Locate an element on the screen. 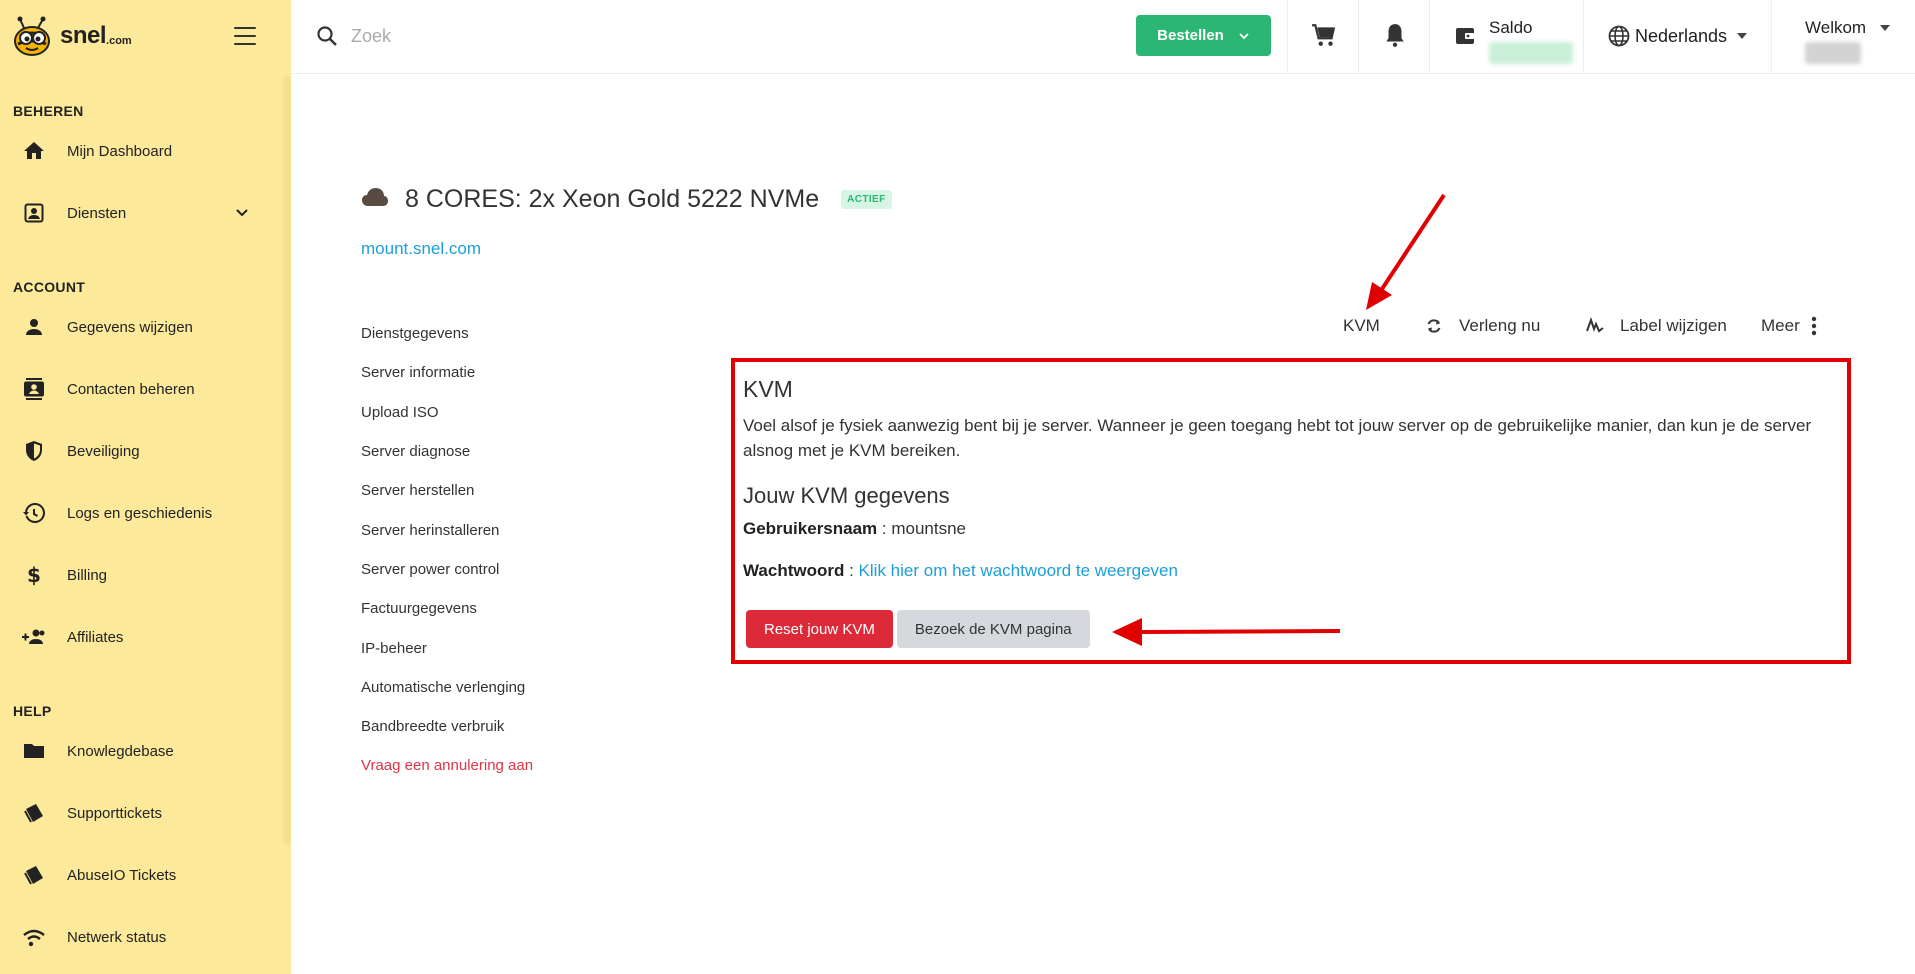 The image size is (1915, 974). kvm-username-row: Gebruikersnaam : mountsne is located at coordinates (855, 528).